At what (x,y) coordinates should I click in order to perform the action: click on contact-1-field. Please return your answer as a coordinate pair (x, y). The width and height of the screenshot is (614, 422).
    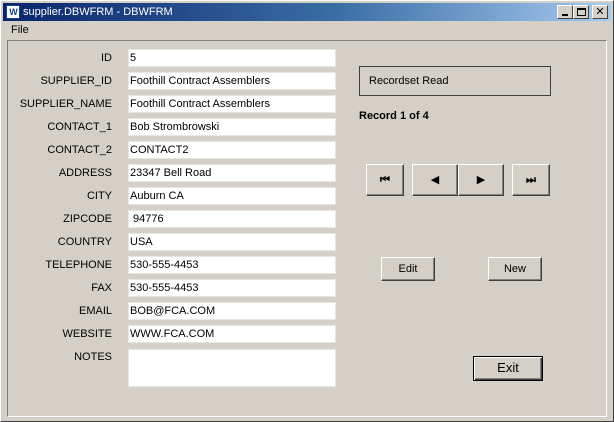
    Looking at the image, I should click on (232, 127).